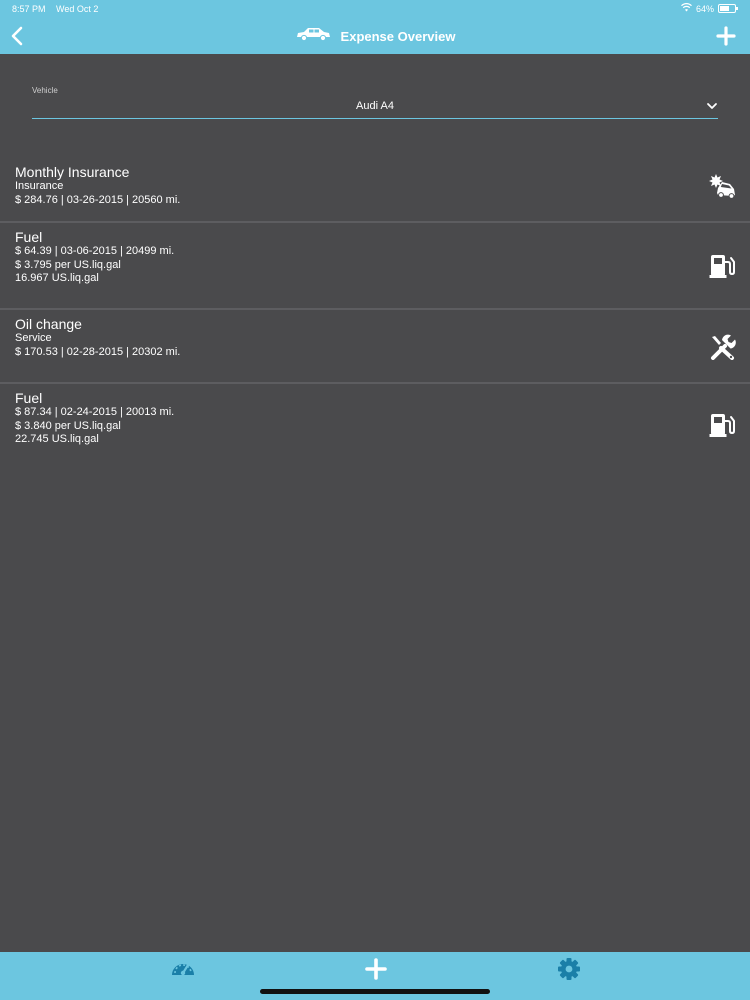 This screenshot has width=750, height=1000. I want to click on wifi-icon, so click(686, 8).